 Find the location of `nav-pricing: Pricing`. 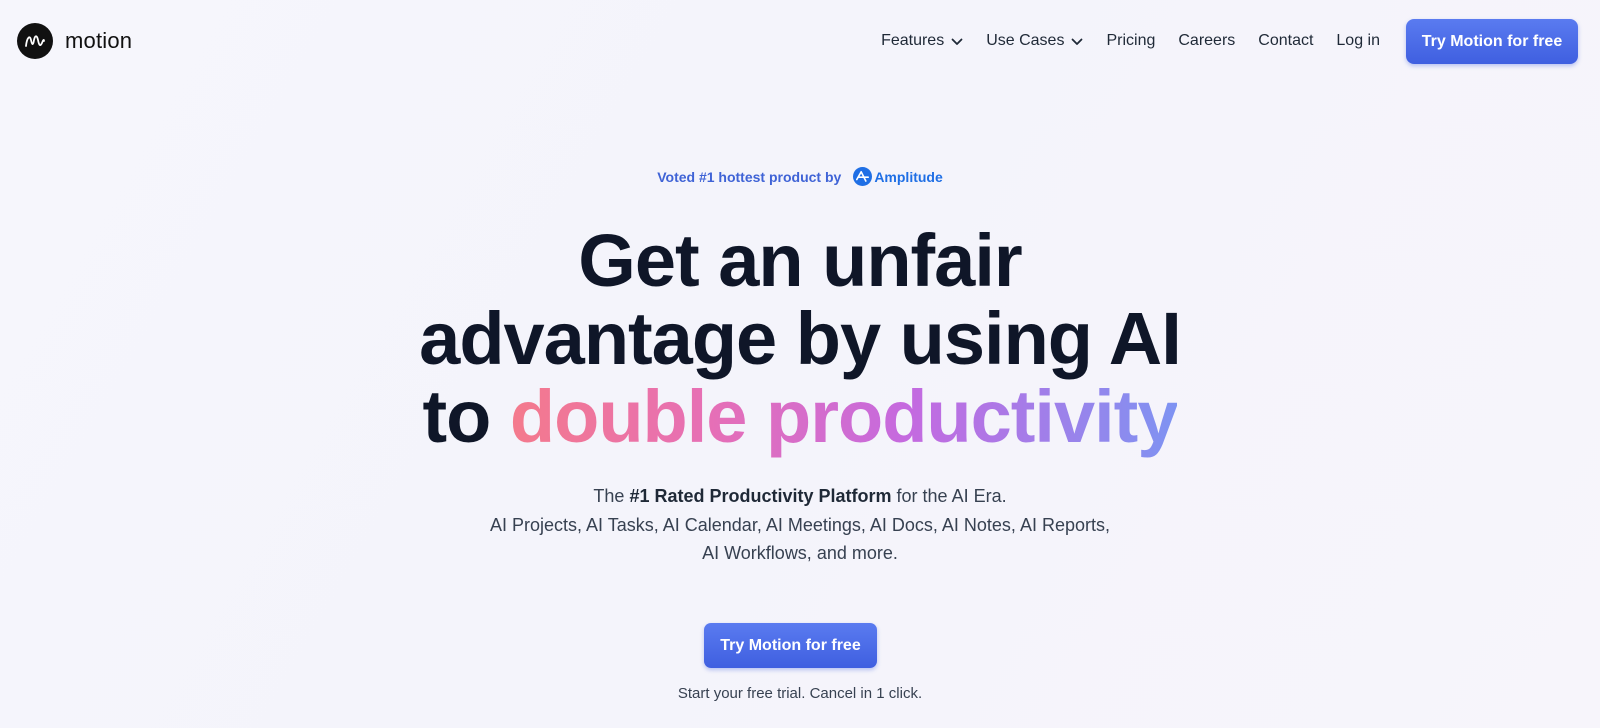

nav-pricing: Pricing is located at coordinates (1130, 41).